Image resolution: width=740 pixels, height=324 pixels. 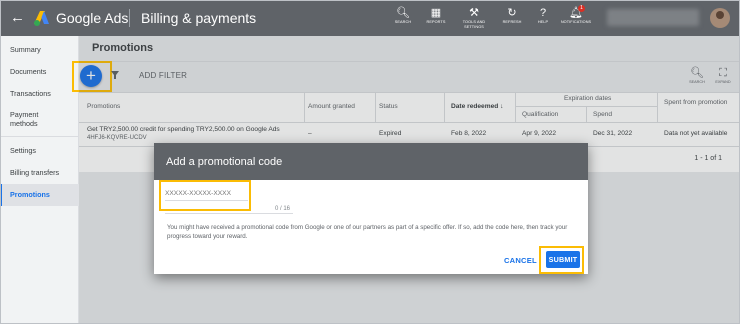 What do you see at coordinates (512, 13) in the screenshot?
I see `refresh-icon: ↻` at bounding box center [512, 13].